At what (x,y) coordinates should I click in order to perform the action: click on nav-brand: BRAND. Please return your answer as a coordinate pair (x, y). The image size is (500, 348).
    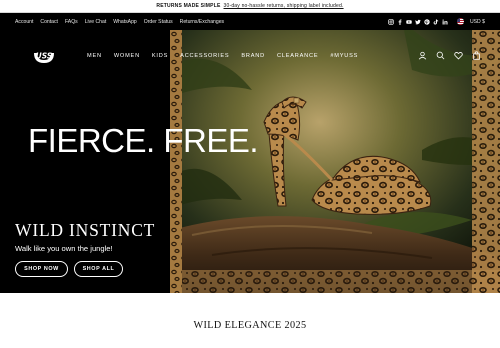
    Looking at the image, I should click on (253, 56).